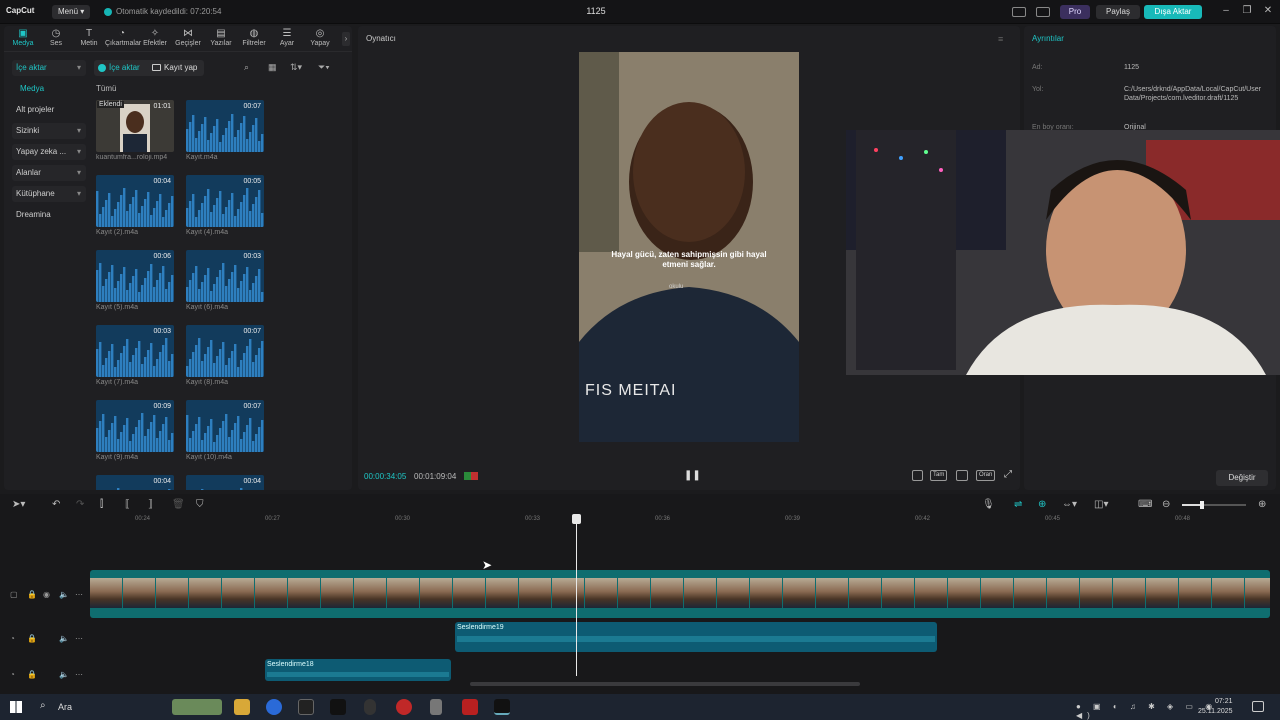 The height and width of the screenshot is (720, 1280). What do you see at coordinates (18, 504) in the screenshot?
I see `select-tool-icon: ➤▾` at bounding box center [18, 504].